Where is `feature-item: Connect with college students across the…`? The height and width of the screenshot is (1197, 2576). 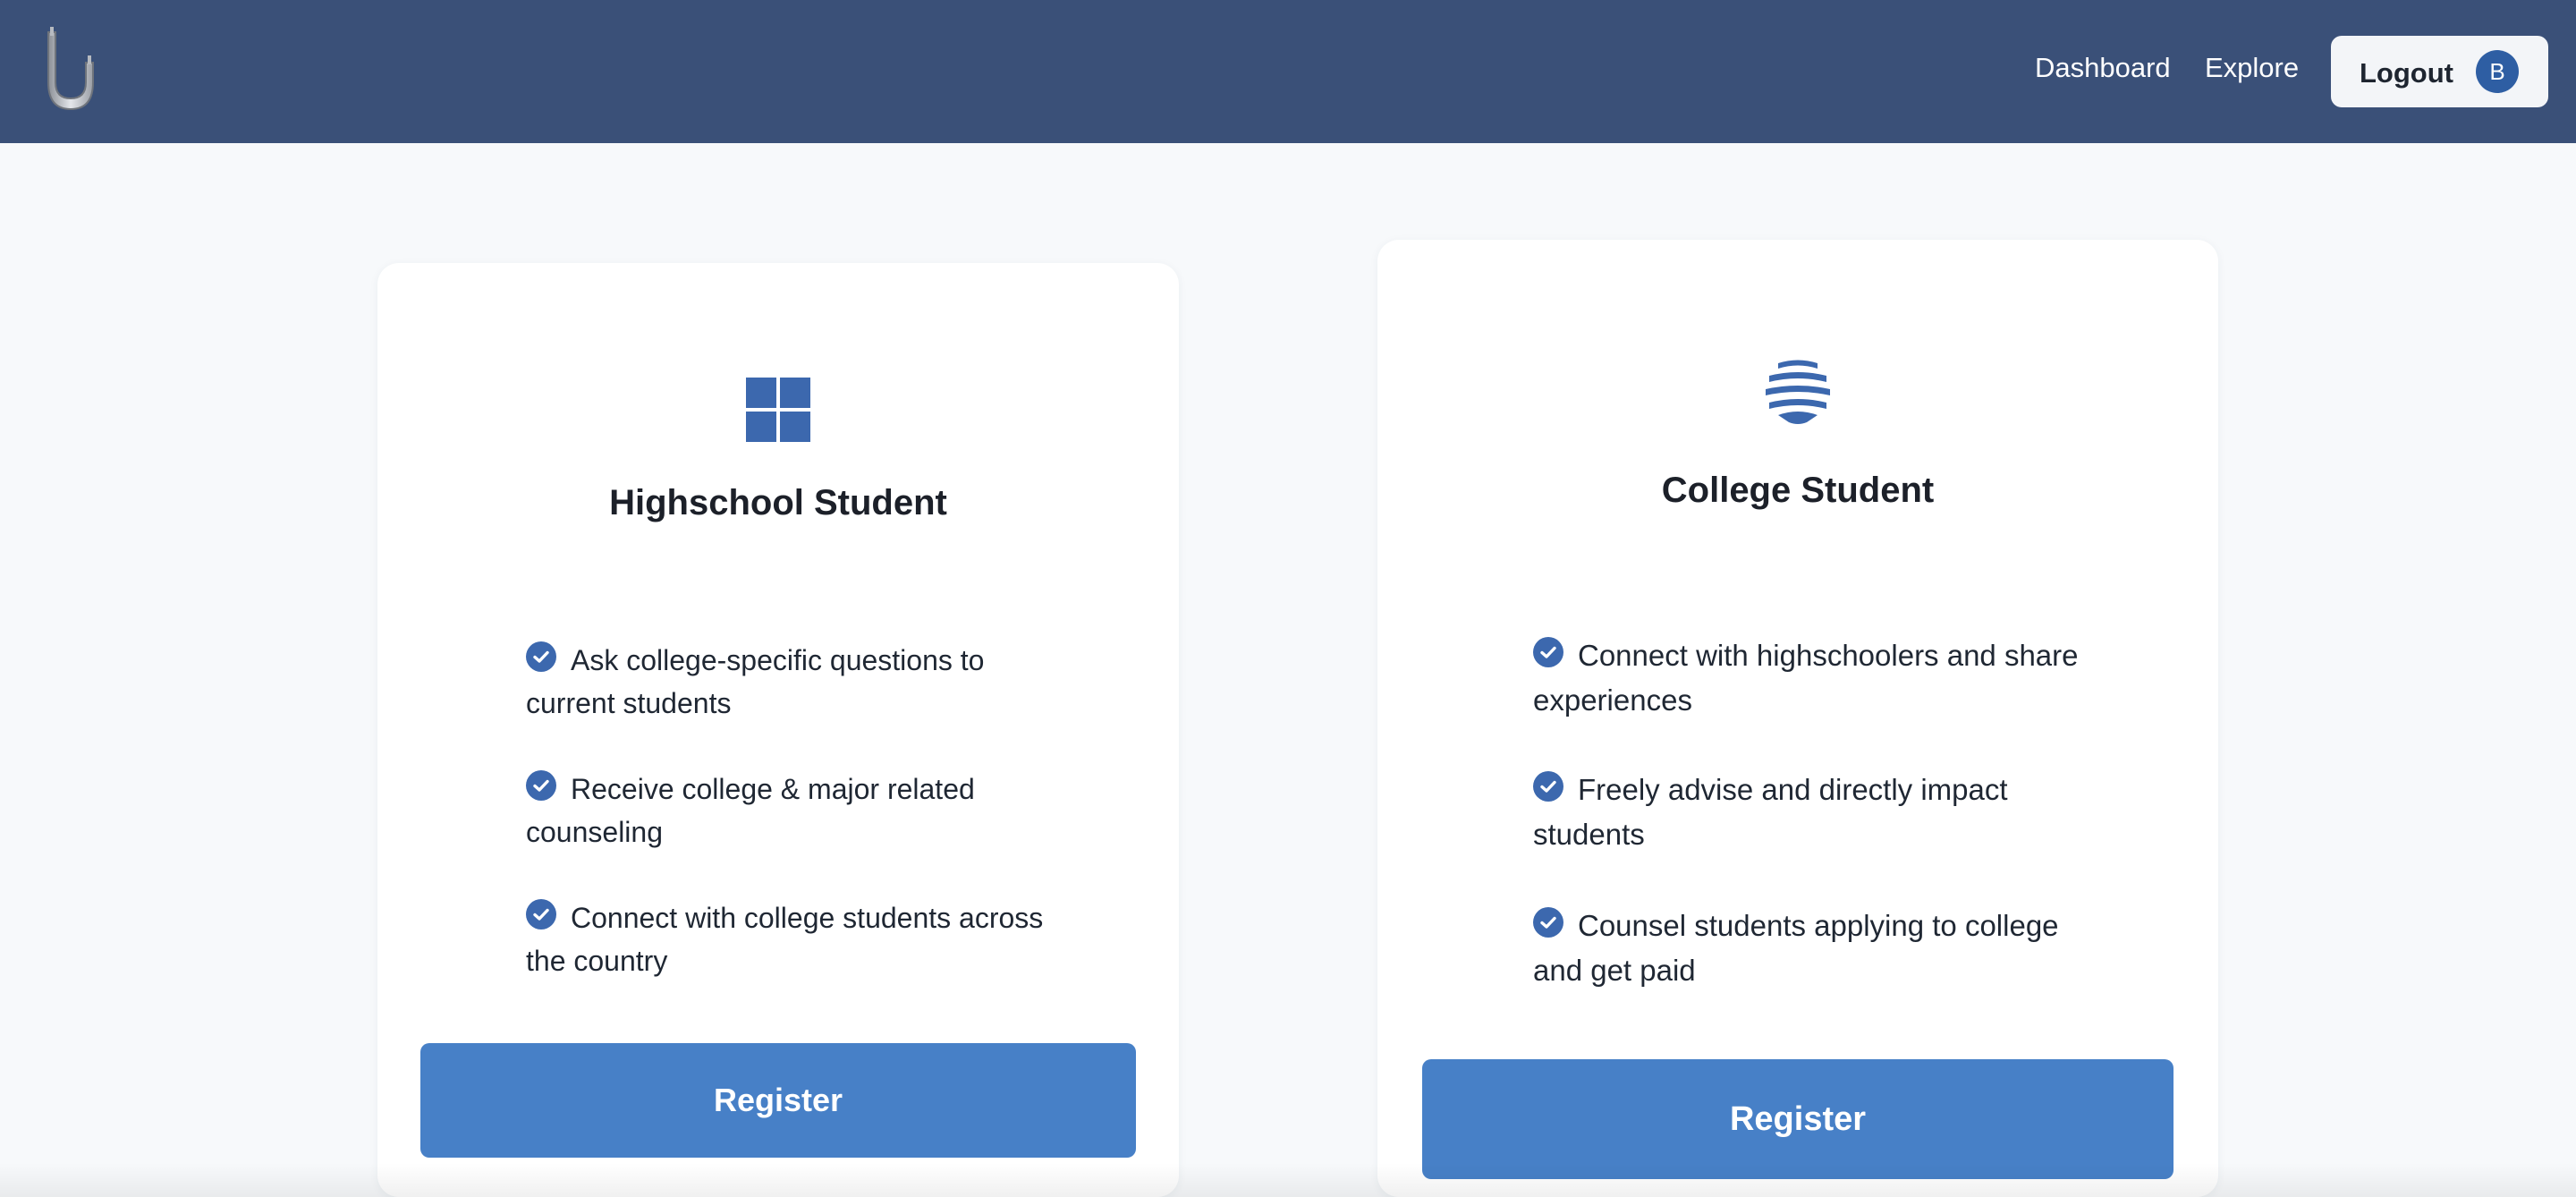 feature-item: Connect with college students across the… is located at coordinates (794, 939).